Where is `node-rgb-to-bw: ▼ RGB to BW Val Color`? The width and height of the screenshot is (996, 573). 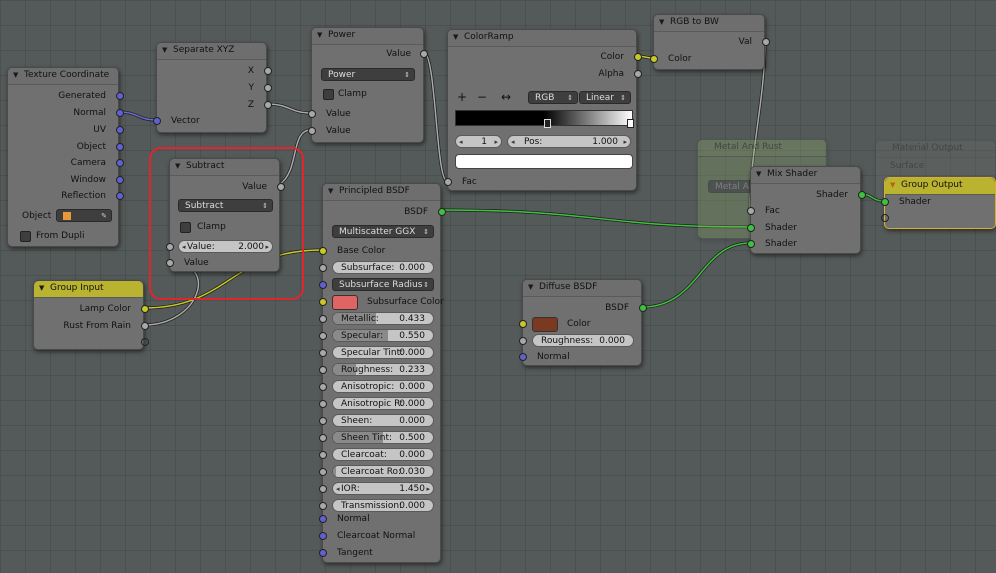 node-rgb-to-bw: ▼ RGB to BW Val Color is located at coordinates (710, 42).